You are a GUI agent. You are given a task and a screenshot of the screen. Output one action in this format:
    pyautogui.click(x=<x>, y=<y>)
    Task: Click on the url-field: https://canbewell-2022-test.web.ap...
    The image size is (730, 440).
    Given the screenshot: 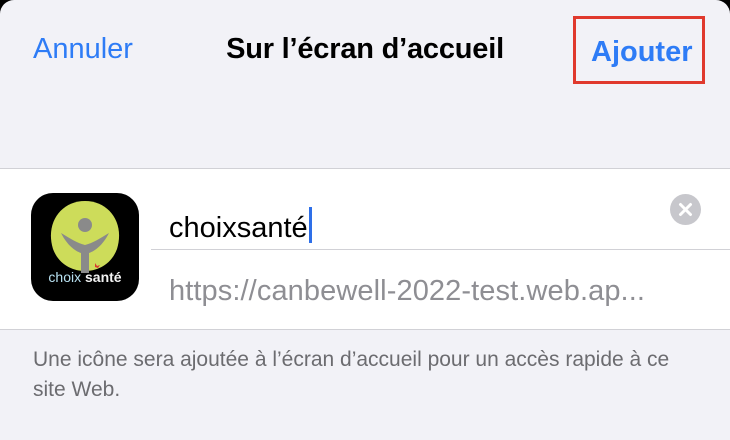 What is the action you would take?
    pyautogui.click(x=407, y=291)
    